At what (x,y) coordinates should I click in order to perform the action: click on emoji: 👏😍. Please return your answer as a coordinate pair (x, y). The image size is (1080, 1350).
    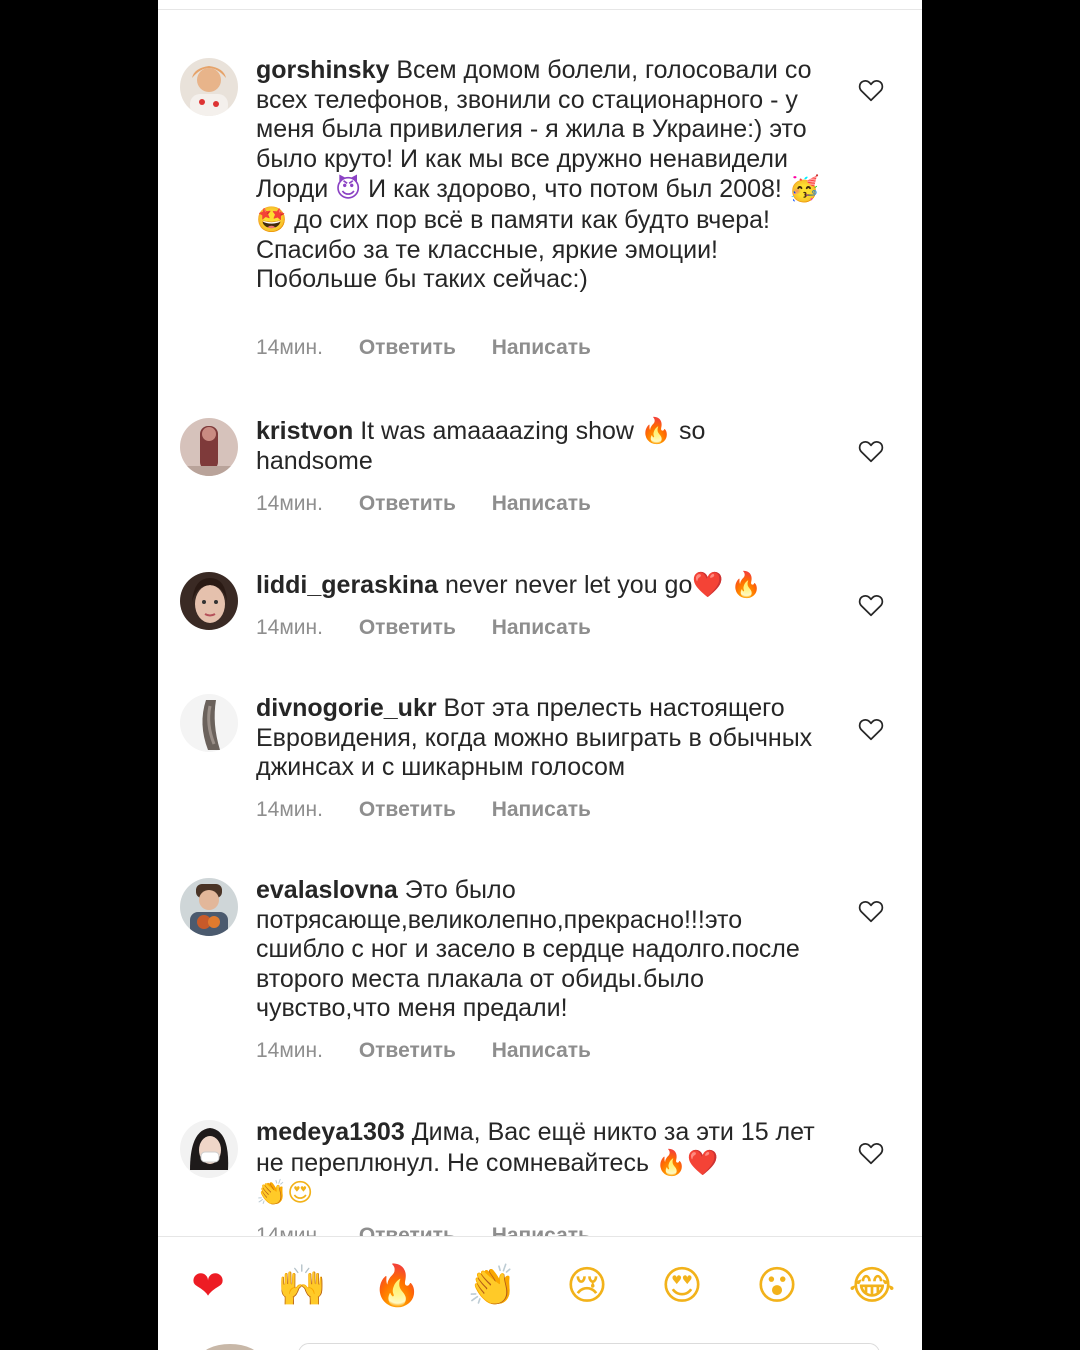
    Looking at the image, I should click on (285, 1193).